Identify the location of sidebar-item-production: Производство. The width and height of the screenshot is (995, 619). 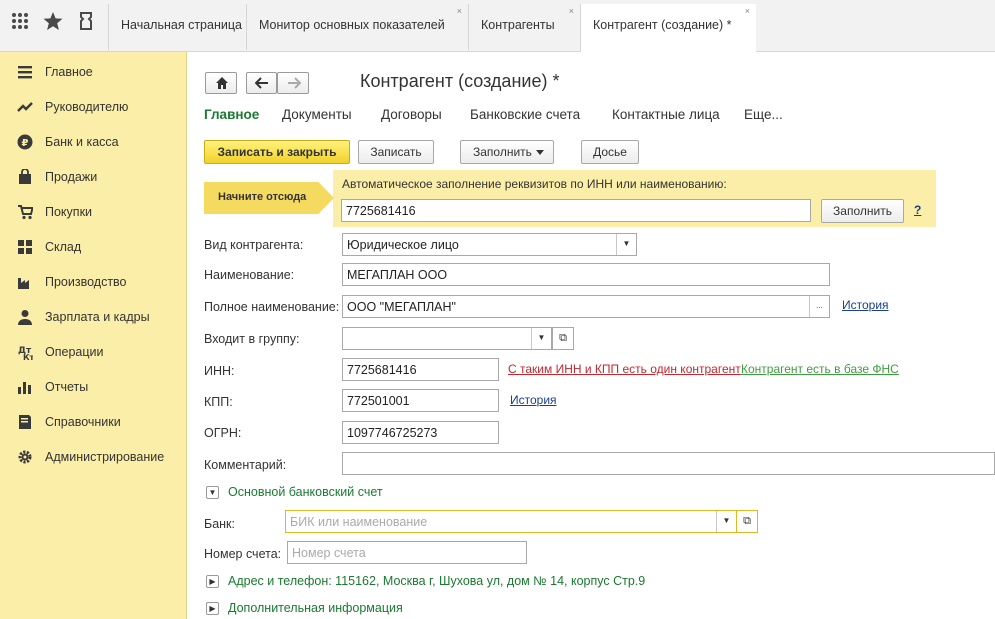
(93, 282).